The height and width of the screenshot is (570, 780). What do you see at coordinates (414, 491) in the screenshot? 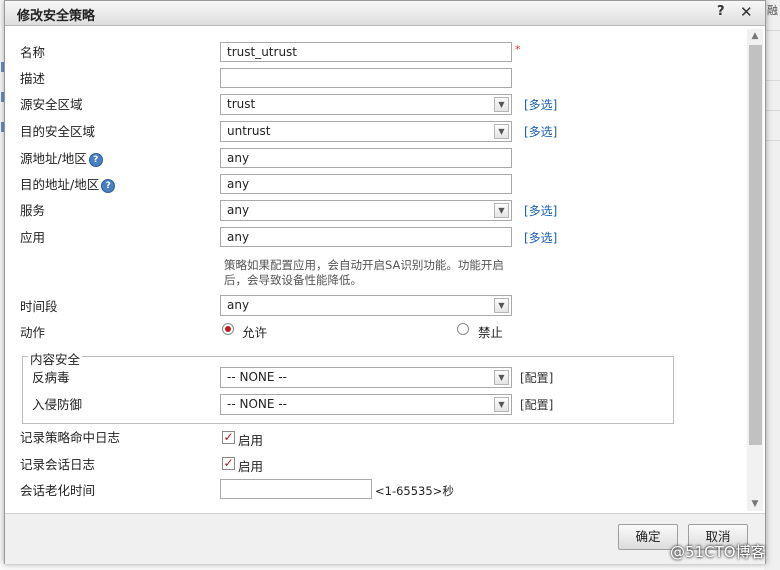
I see `session-aging-hint: <1-65535>秒` at bounding box center [414, 491].